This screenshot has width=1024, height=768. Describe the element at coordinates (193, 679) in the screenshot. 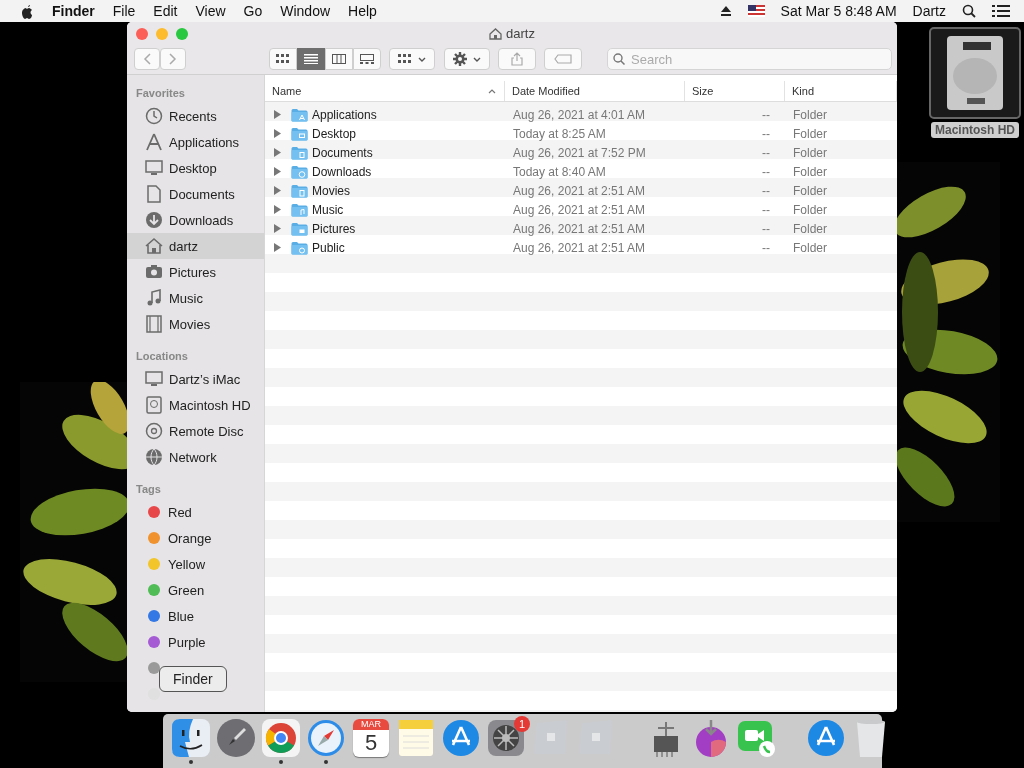

I see `tooltip: Finder` at that location.